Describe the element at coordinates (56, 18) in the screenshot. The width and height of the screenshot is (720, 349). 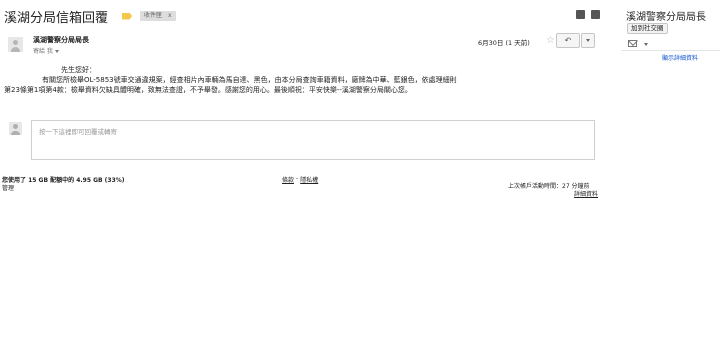
I see `thread-subject: 溪湖分局信箱回覆` at that location.